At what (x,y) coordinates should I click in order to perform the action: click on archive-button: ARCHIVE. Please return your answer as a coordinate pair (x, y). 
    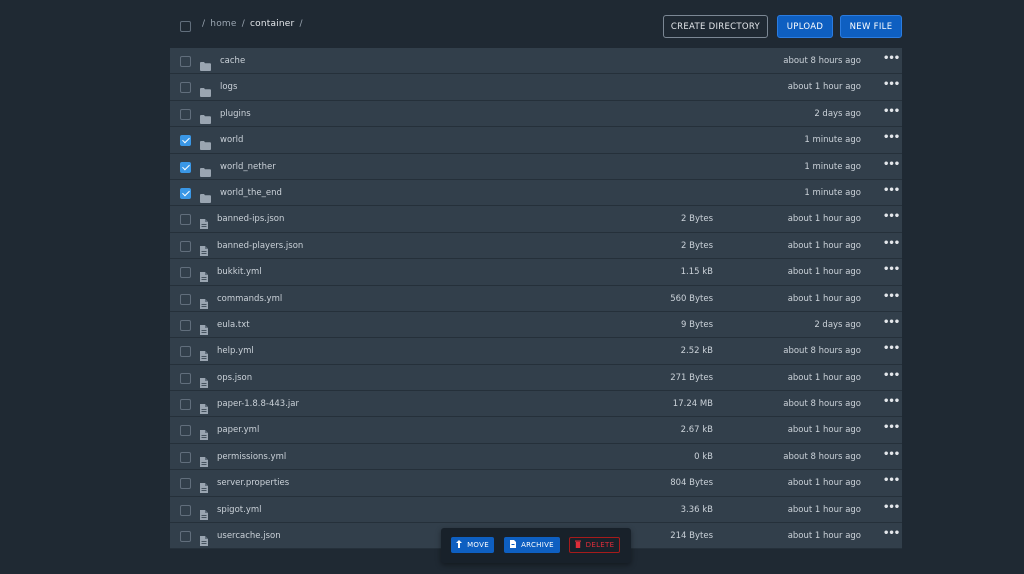
    Looking at the image, I should click on (532, 545).